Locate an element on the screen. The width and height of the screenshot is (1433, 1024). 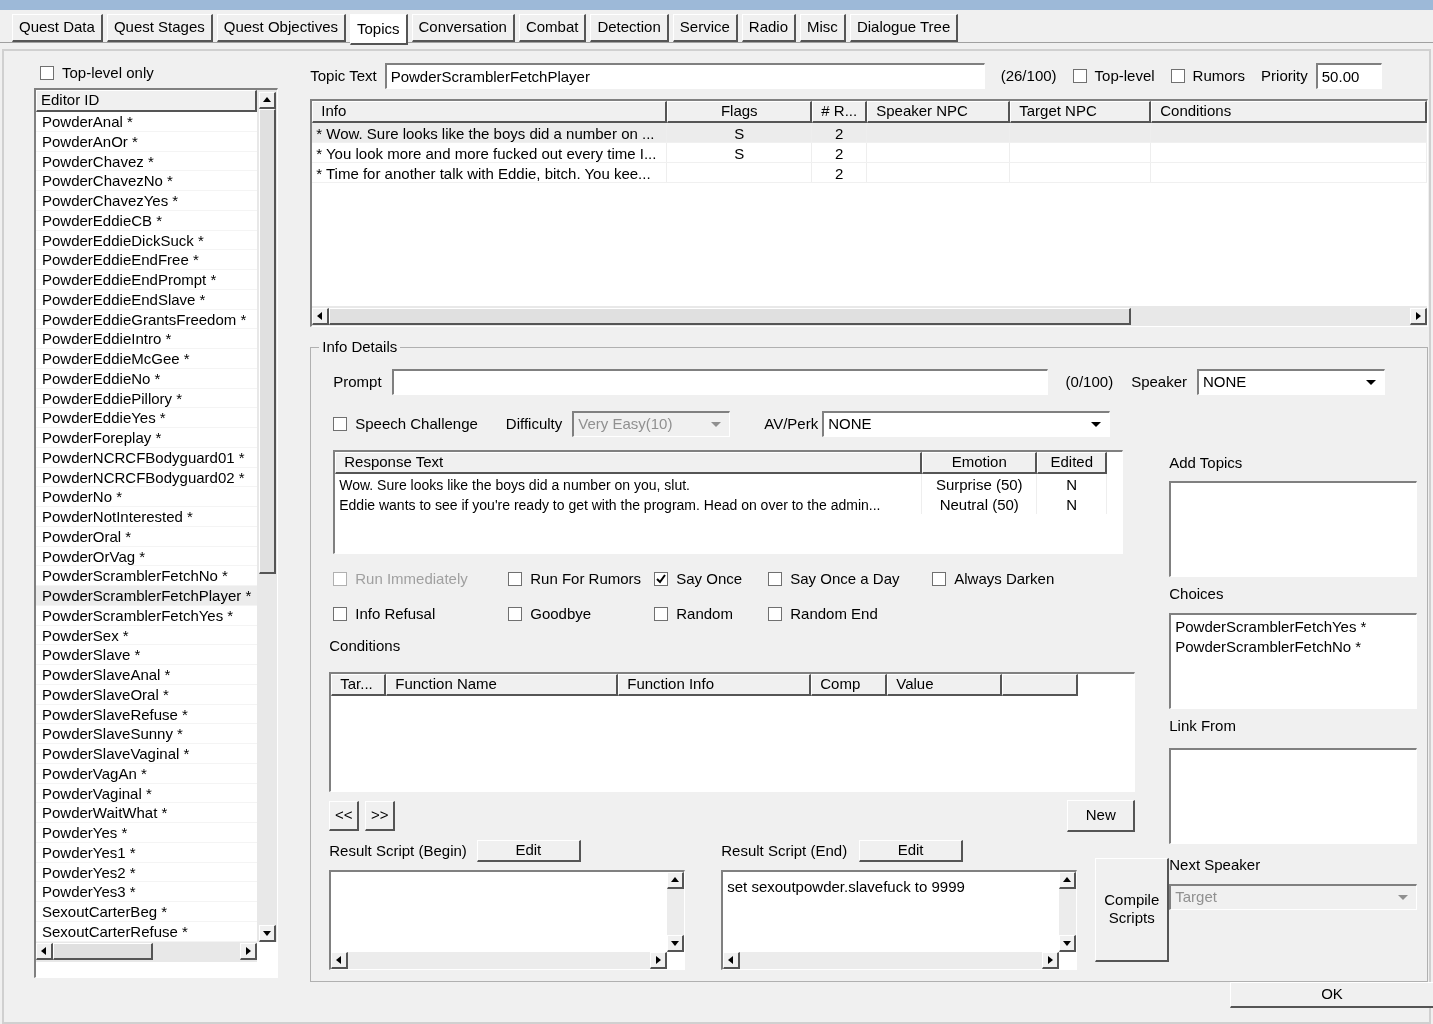
list-item: PowderVaginal * is located at coordinates (147, 793).